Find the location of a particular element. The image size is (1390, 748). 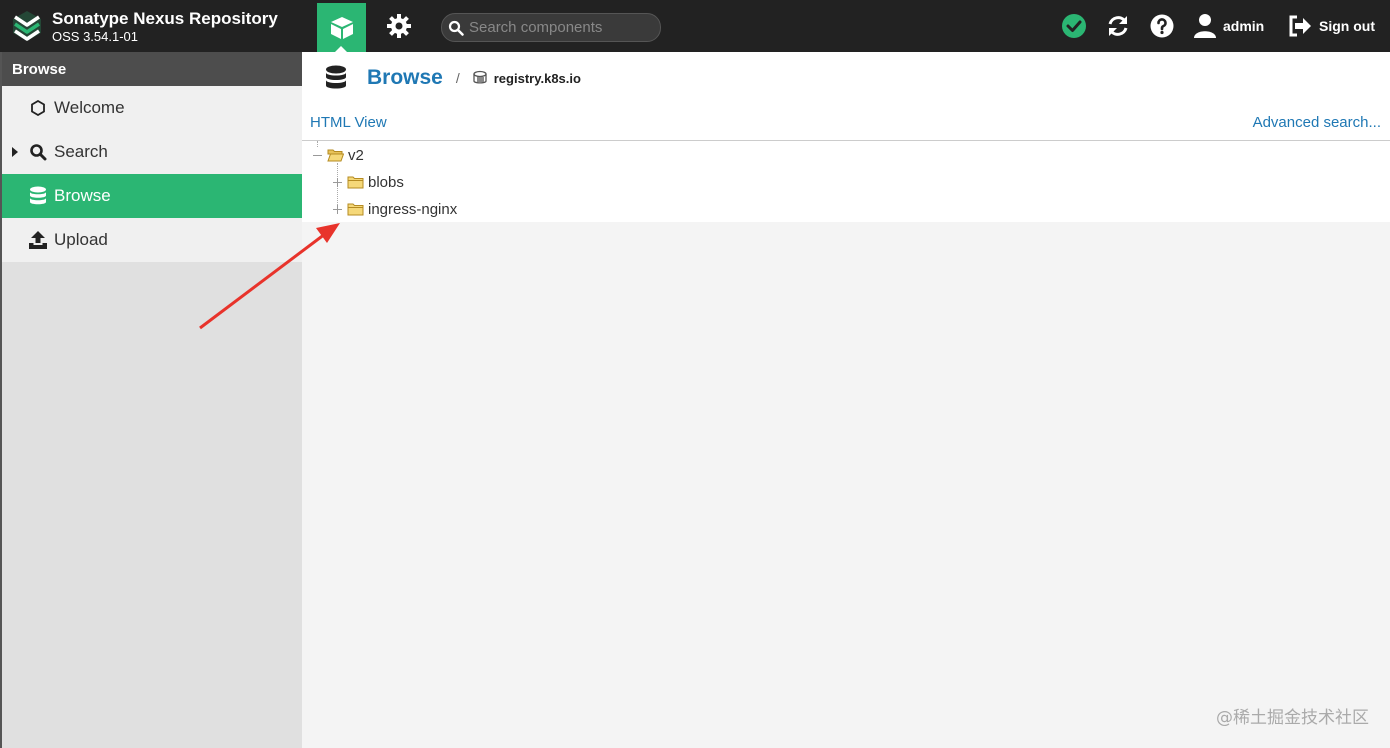

search-components-box is located at coordinates (551, 27).